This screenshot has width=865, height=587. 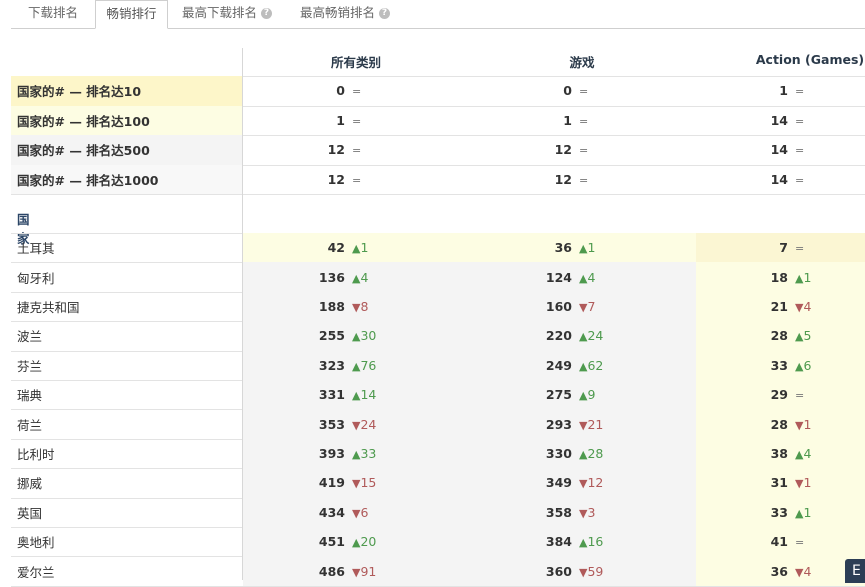 I want to click on corner-button: E, so click(x=855, y=571).